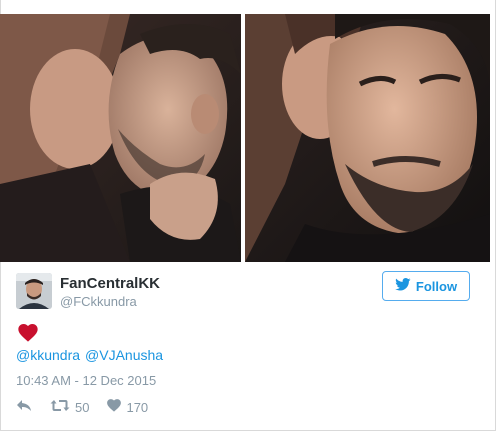 The height and width of the screenshot is (432, 500). Describe the element at coordinates (403, 286) in the screenshot. I see `twitter-bird-icon` at that location.